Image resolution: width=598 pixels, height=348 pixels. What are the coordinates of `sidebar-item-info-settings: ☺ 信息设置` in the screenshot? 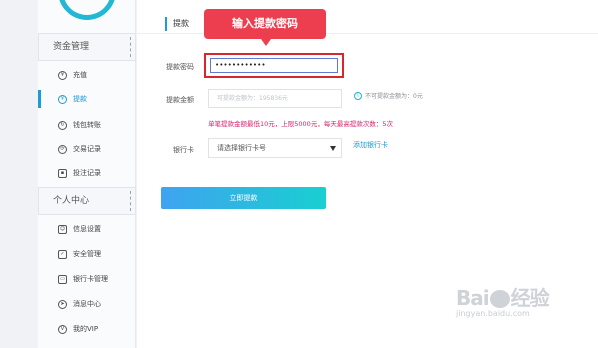 It's located at (87, 229).